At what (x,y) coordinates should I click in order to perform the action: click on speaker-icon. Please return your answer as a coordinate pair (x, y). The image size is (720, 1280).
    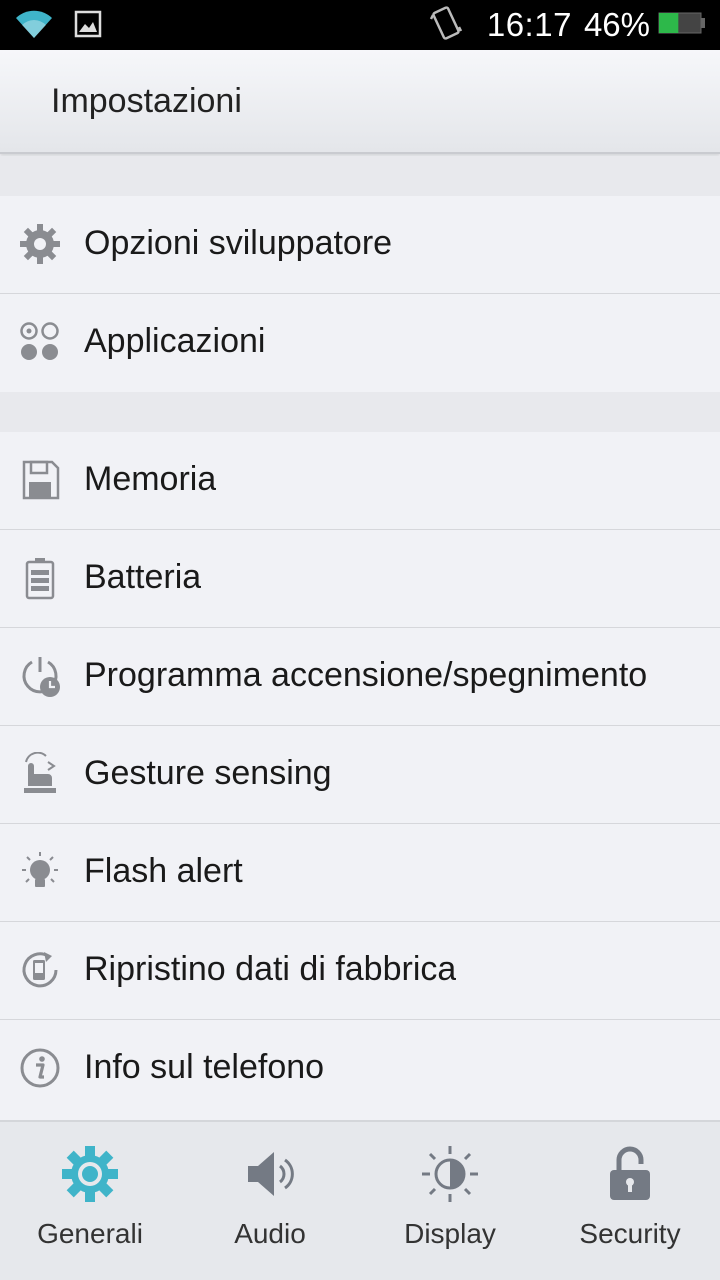
    Looking at the image, I should click on (270, 1174).